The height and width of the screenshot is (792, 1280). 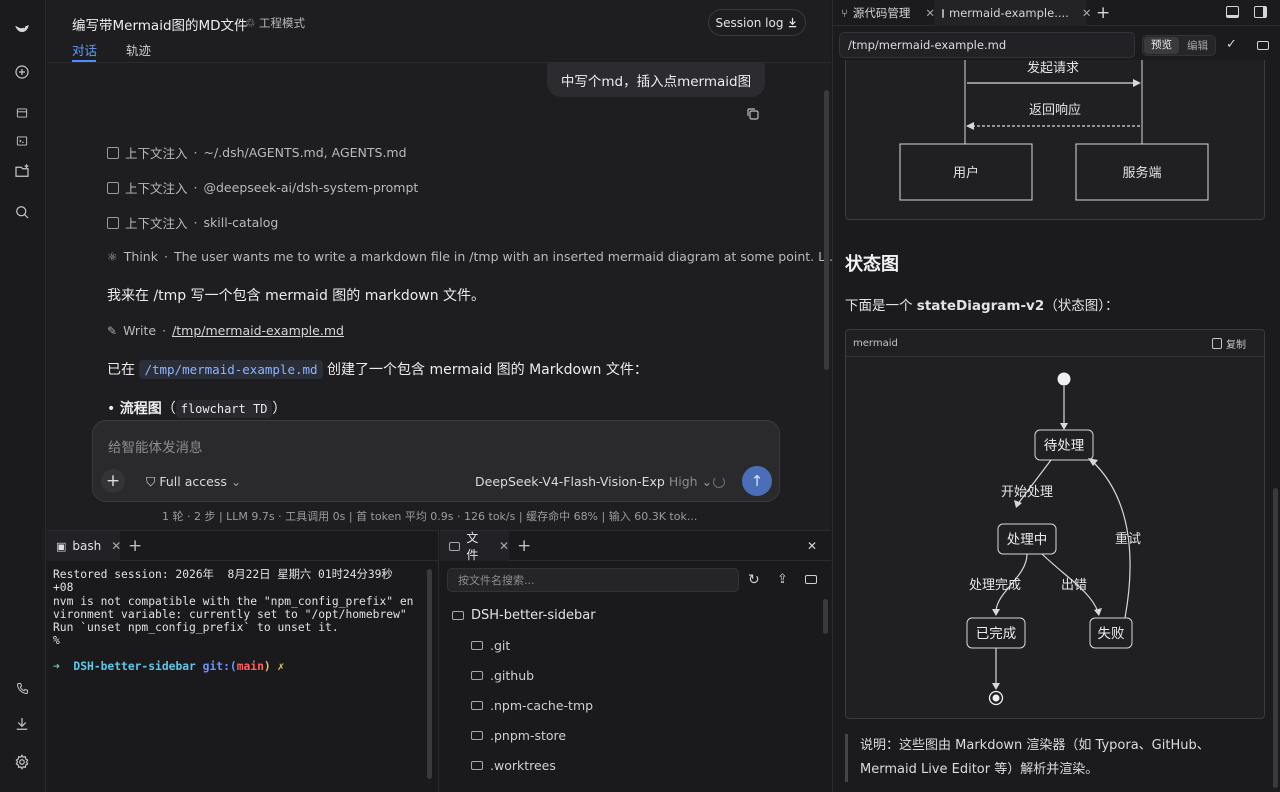 What do you see at coordinates (250, 666) in the screenshot?
I see `prompt-branch: main` at bounding box center [250, 666].